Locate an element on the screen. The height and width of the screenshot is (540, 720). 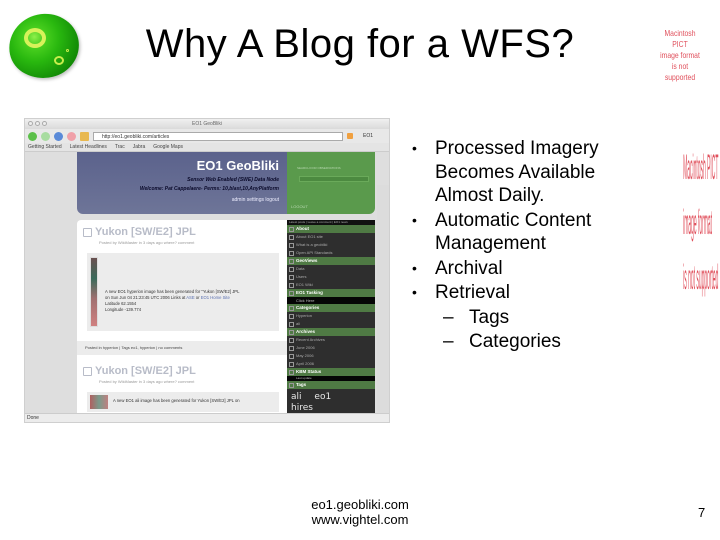
sidebar-item: Hyperion is located at coordinates (331, 316).